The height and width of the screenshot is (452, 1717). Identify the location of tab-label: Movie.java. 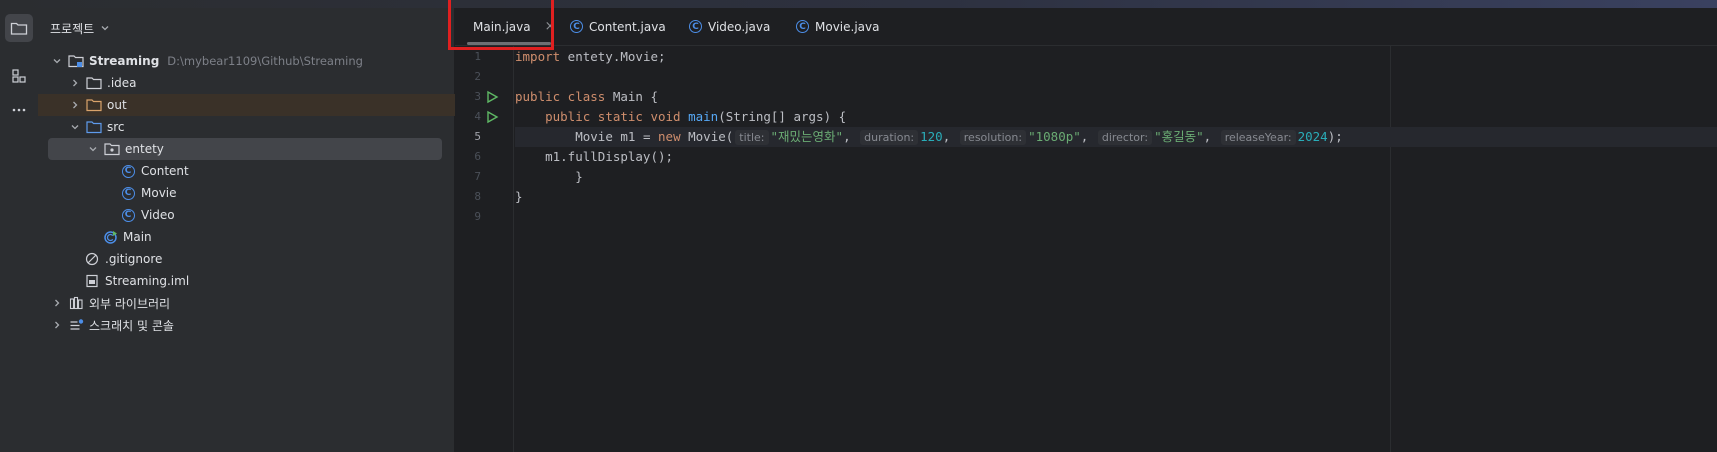
(847, 26).